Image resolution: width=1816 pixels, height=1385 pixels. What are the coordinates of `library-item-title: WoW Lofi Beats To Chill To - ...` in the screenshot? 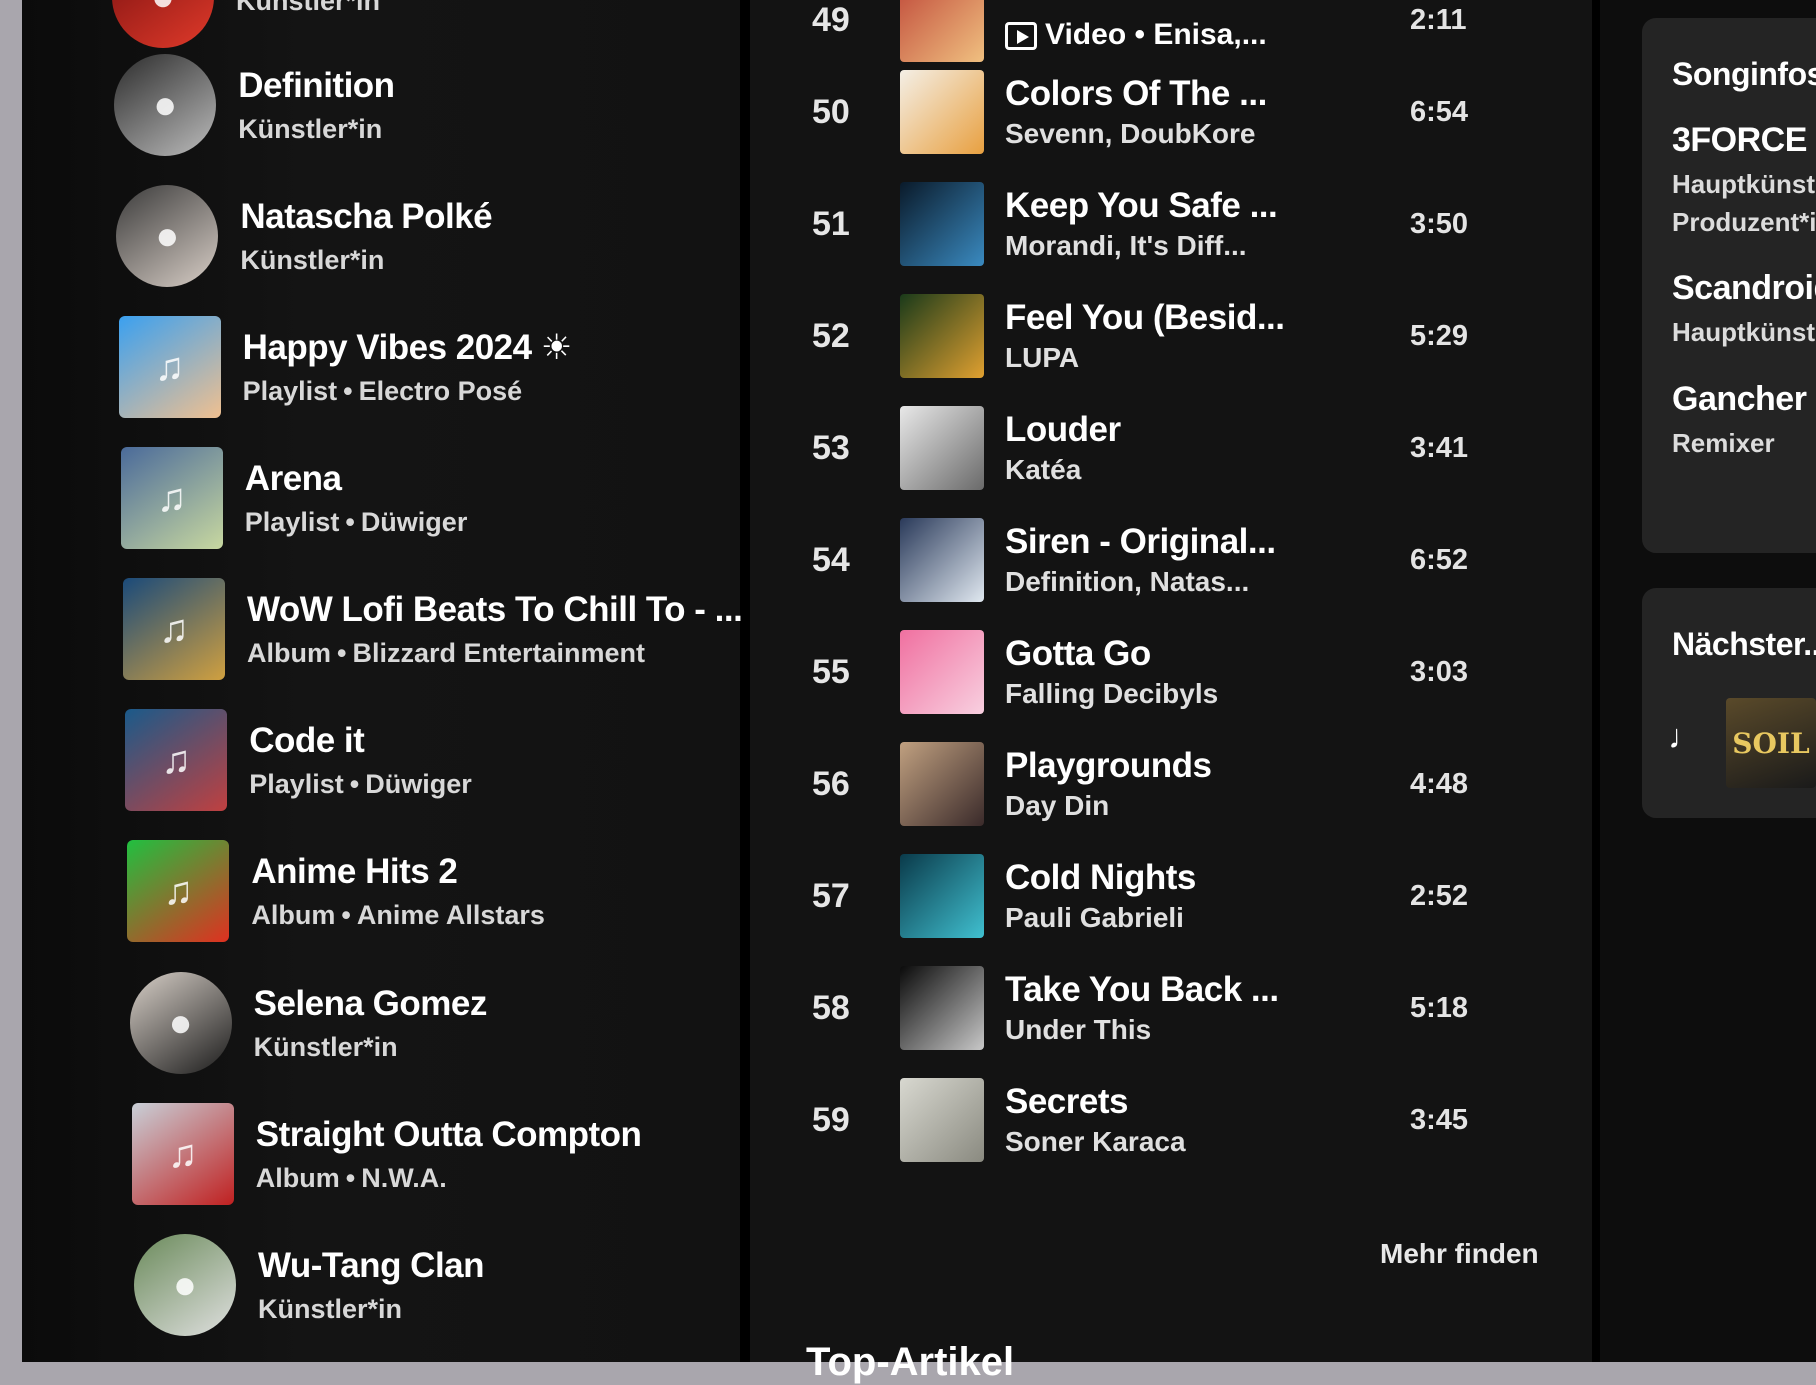 It's located at (495, 609).